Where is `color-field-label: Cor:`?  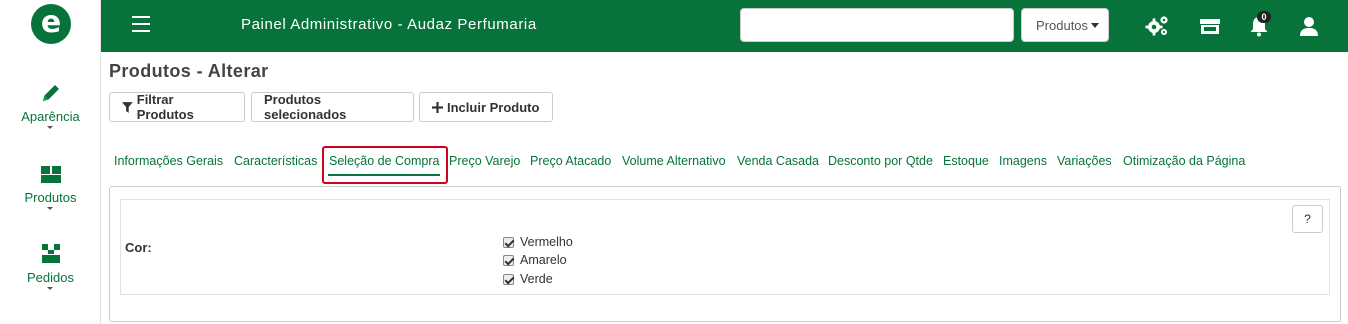
color-field-label: Cor: is located at coordinates (138, 247).